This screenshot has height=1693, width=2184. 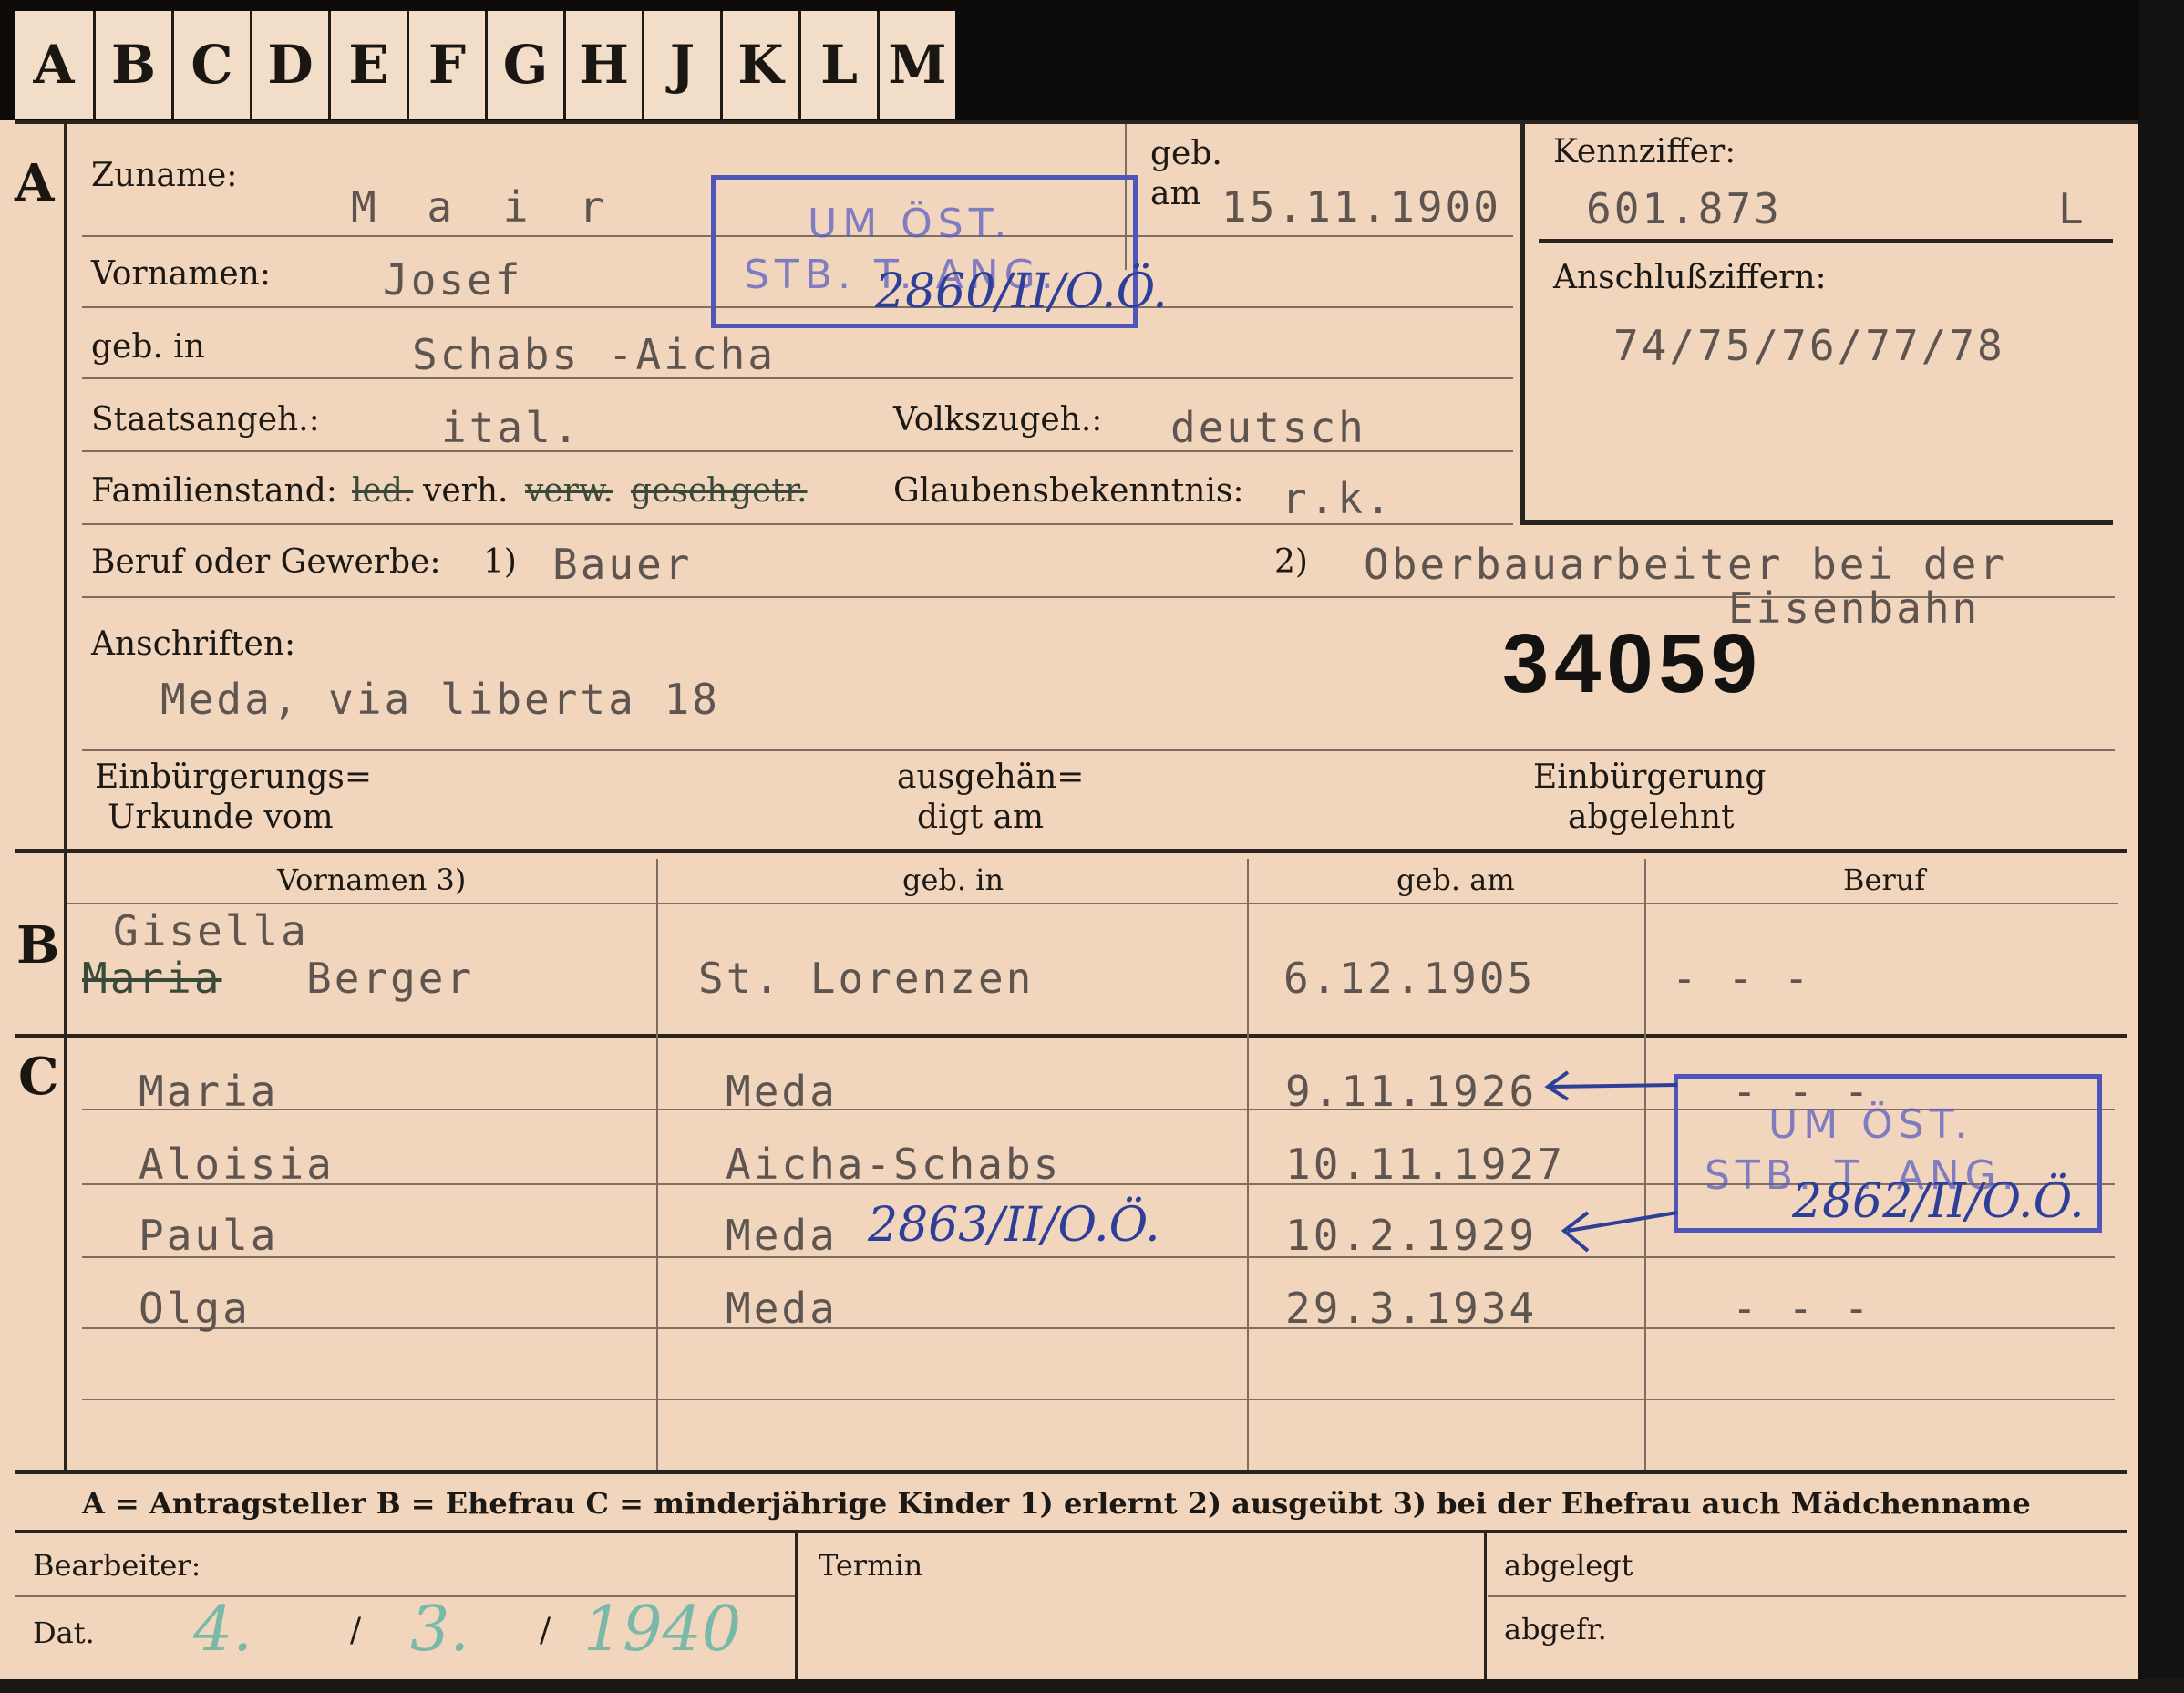 What do you see at coordinates (512, 428) in the screenshot?
I see `citizenship-value: ital.` at bounding box center [512, 428].